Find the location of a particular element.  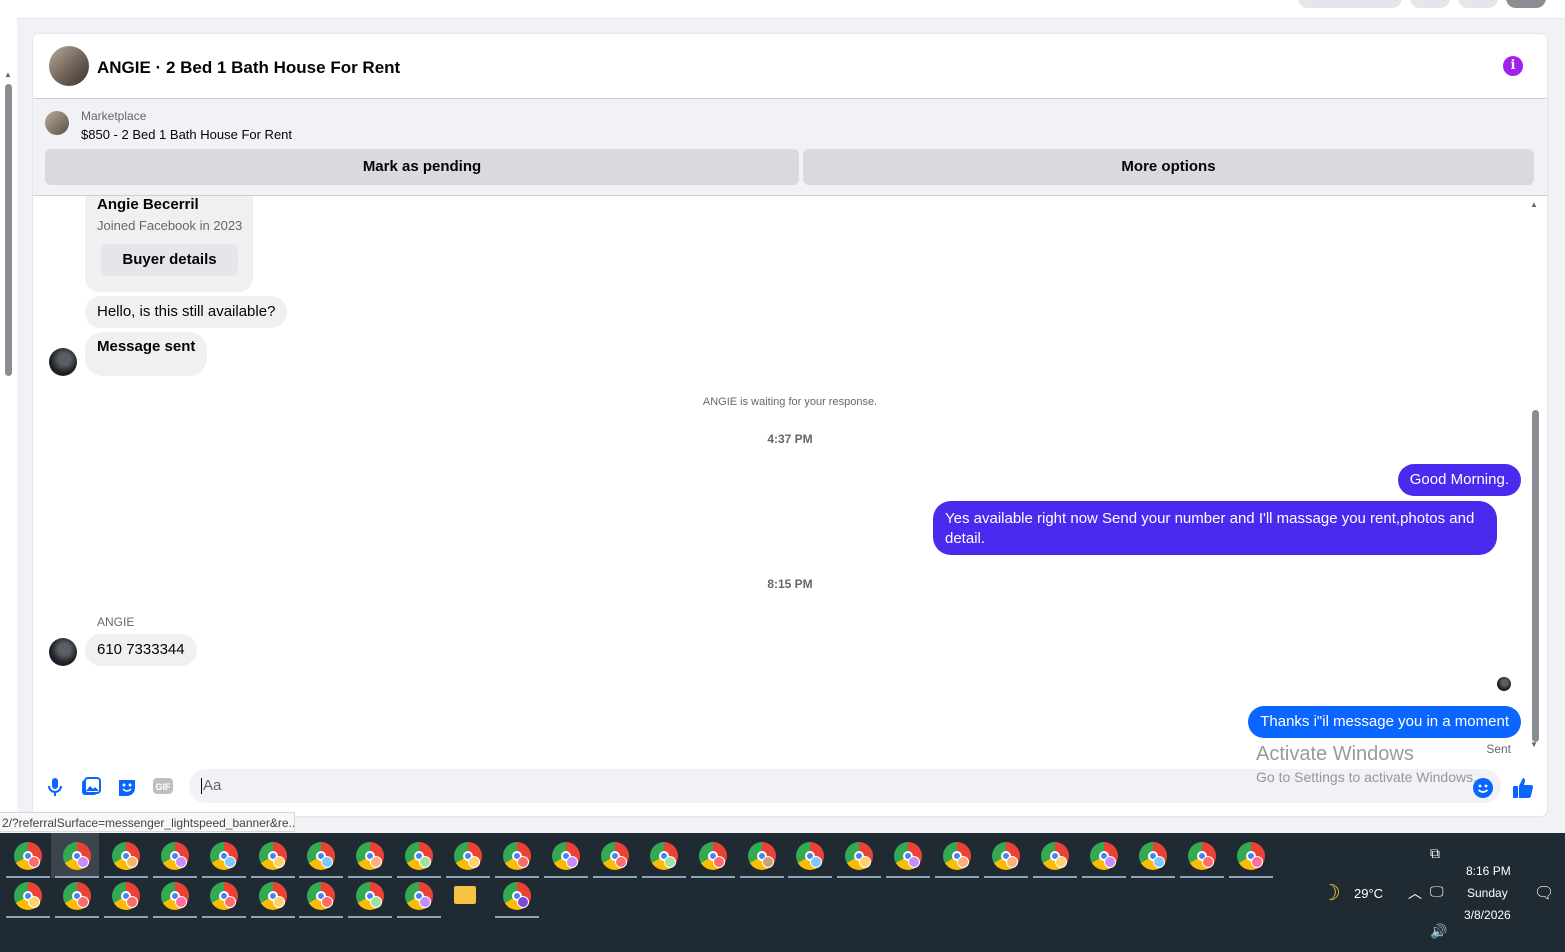

gif-icon: GIF is located at coordinates (163, 788).